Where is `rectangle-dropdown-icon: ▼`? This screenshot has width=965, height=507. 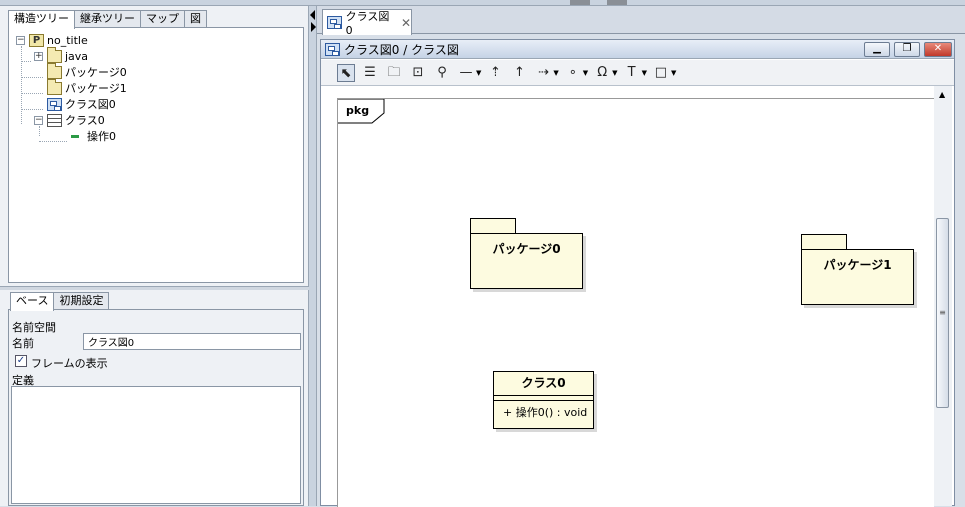 rectangle-dropdown-icon: ▼ is located at coordinates (673, 73).